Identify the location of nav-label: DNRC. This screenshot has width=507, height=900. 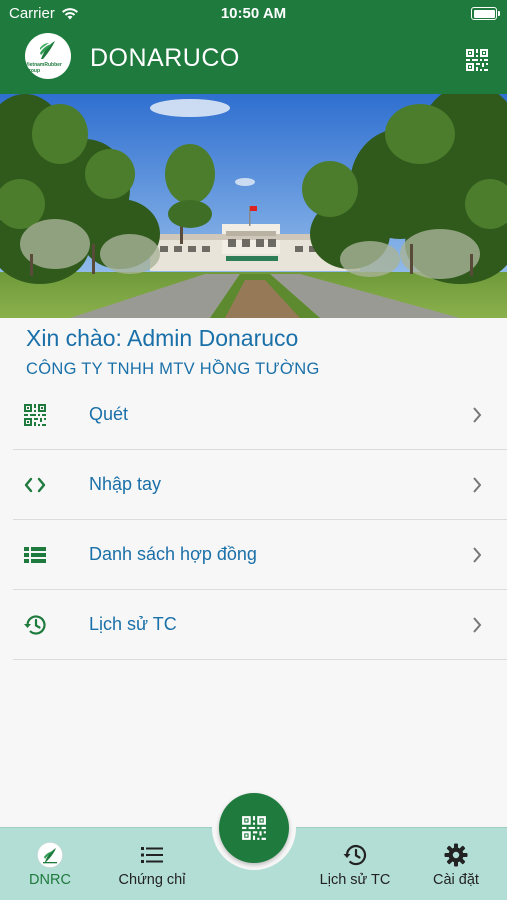
(50, 880).